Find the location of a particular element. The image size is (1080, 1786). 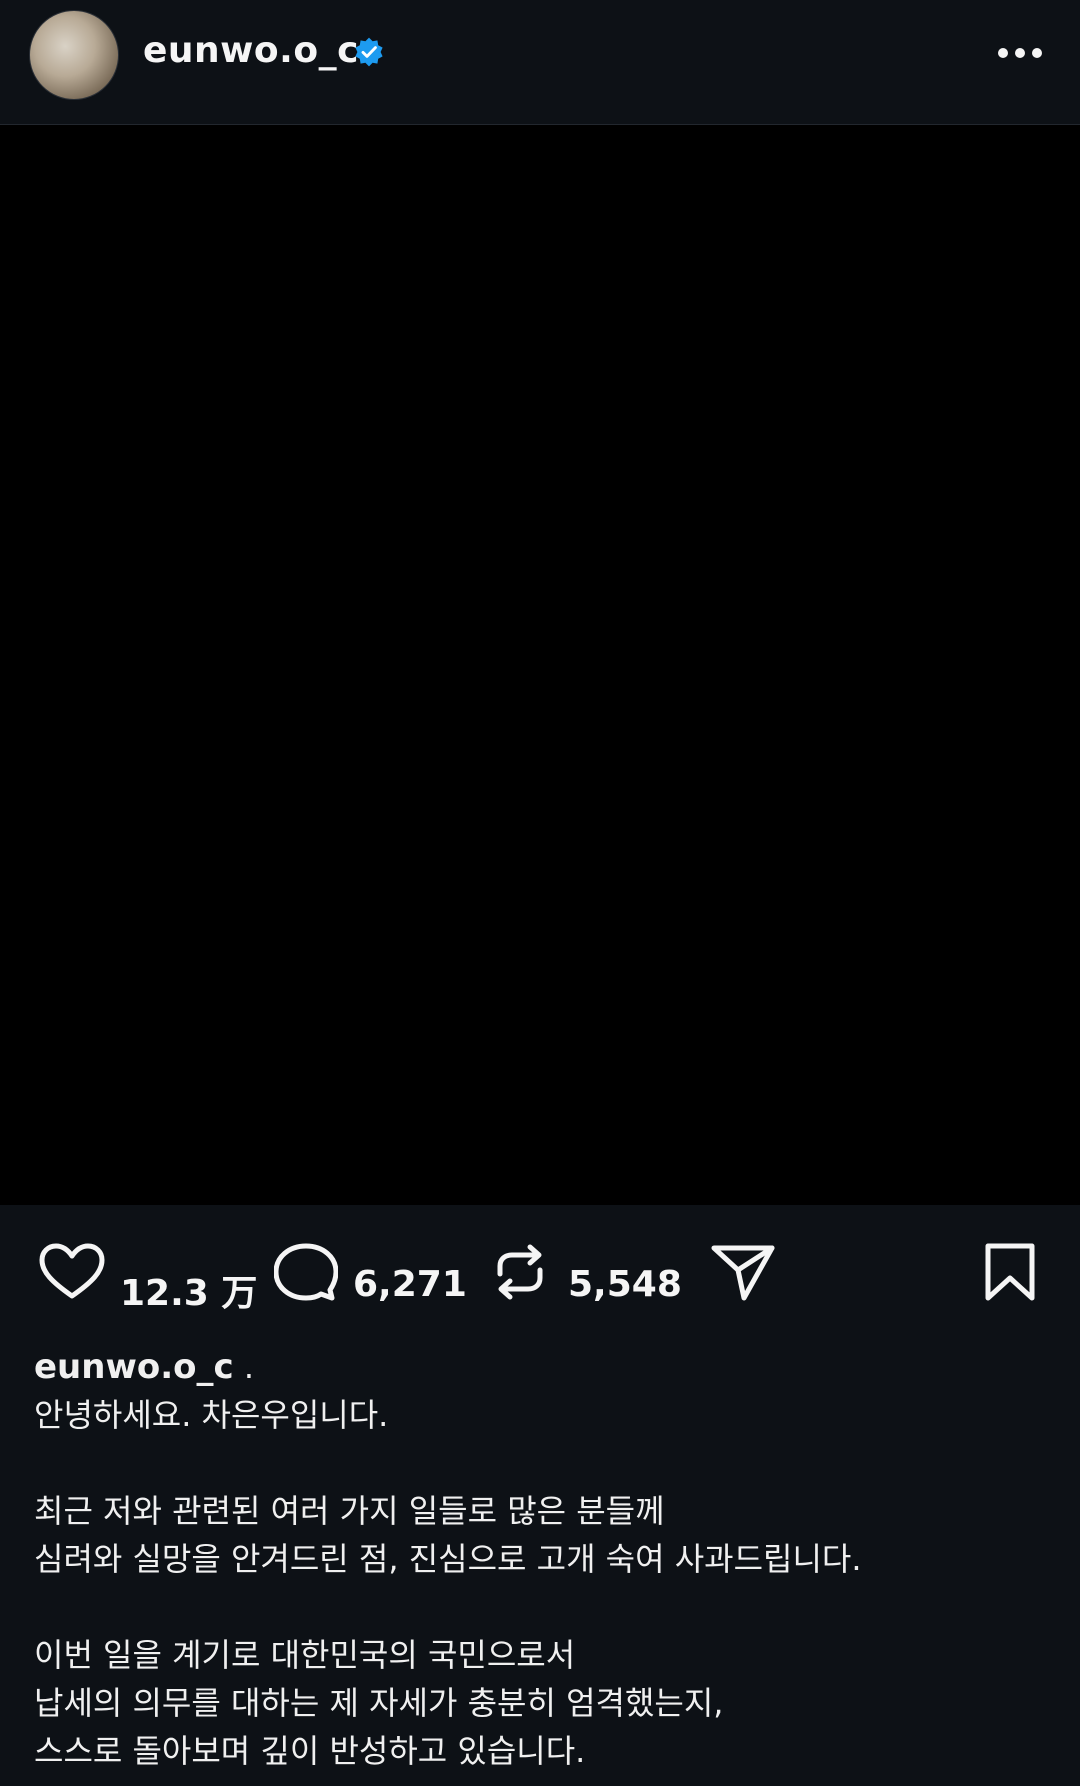

share-button is located at coordinates (743, 1272).